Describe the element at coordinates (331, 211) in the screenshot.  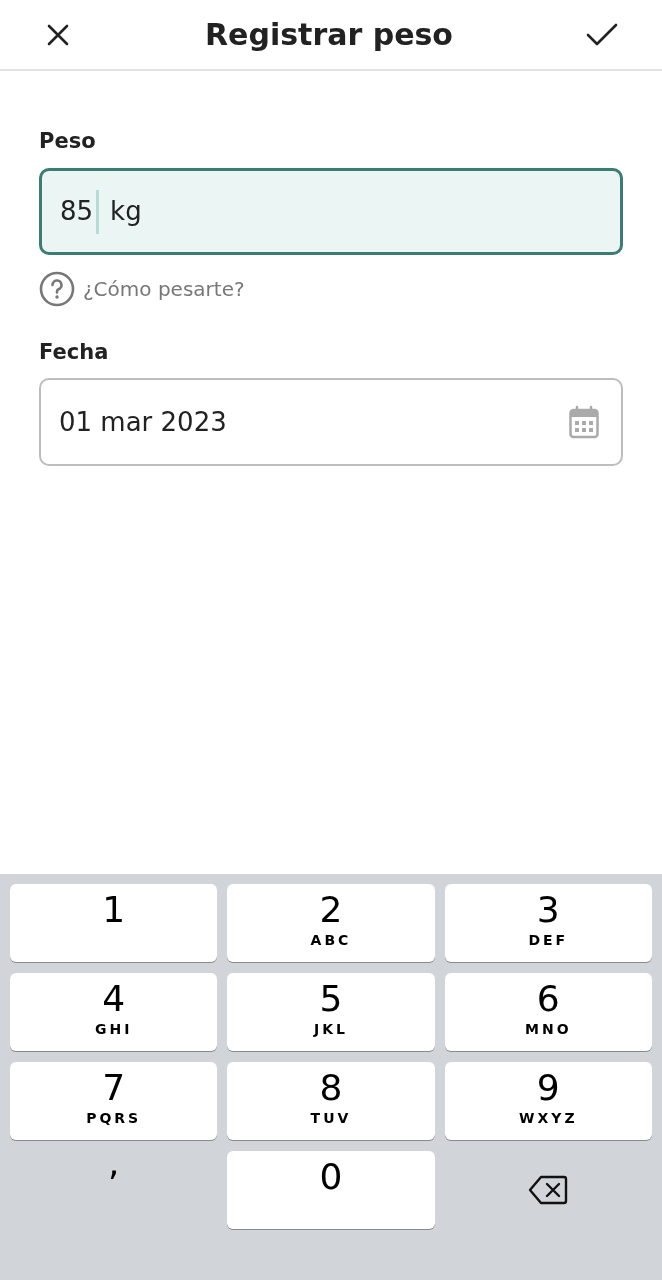
I see `weight-input-field: 85 kg` at that location.